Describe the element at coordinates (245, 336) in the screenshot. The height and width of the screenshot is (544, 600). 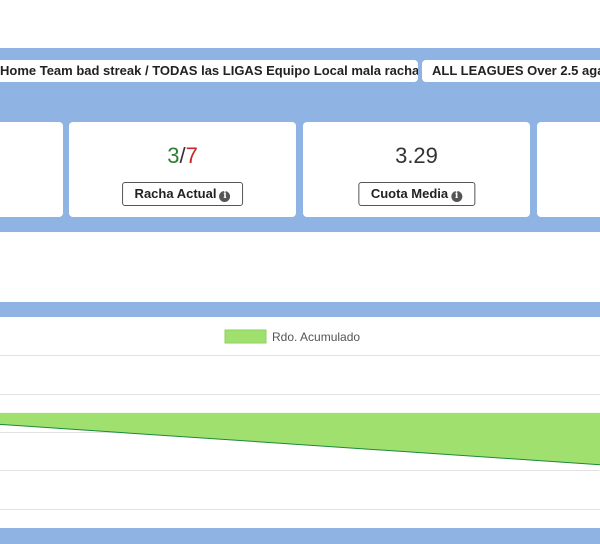
I see `legend-swatch-rdo-acumulado` at that location.